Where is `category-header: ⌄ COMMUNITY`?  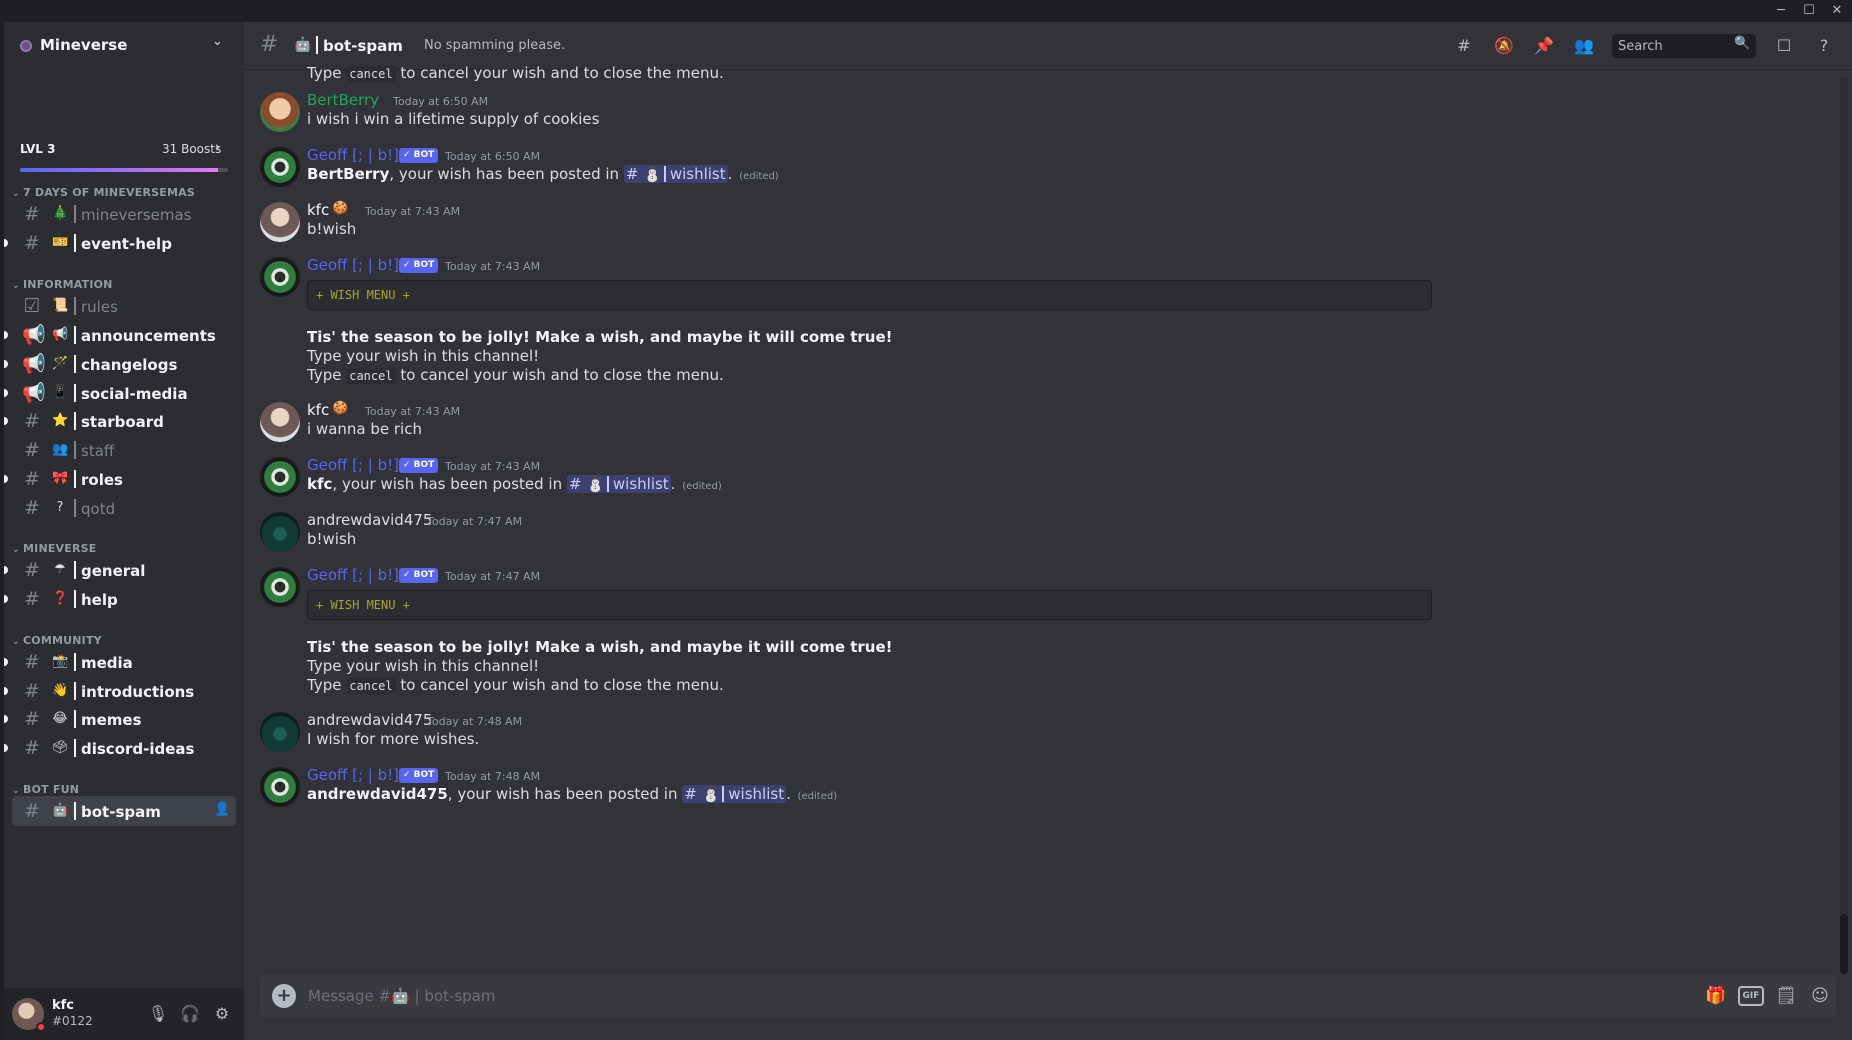
category-header: ⌄ COMMUNITY is located at coordinates (57, 640).